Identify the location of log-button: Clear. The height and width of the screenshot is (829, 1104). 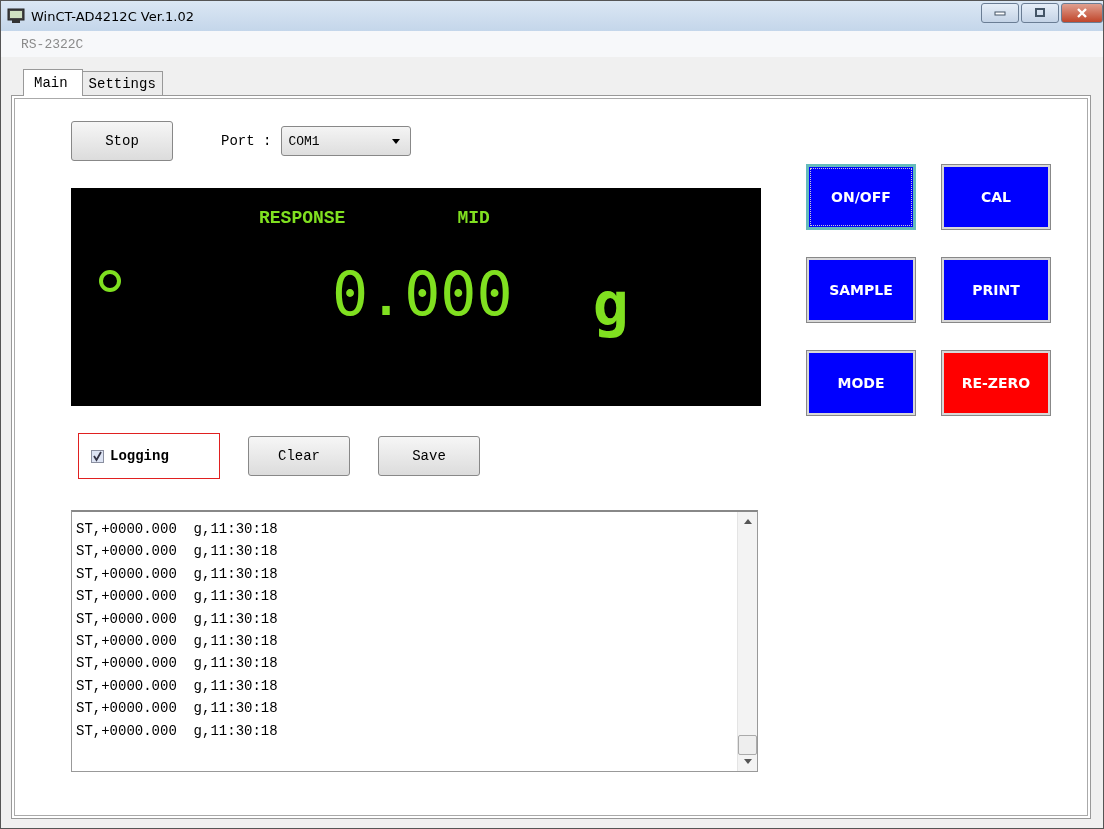
(299, 456).